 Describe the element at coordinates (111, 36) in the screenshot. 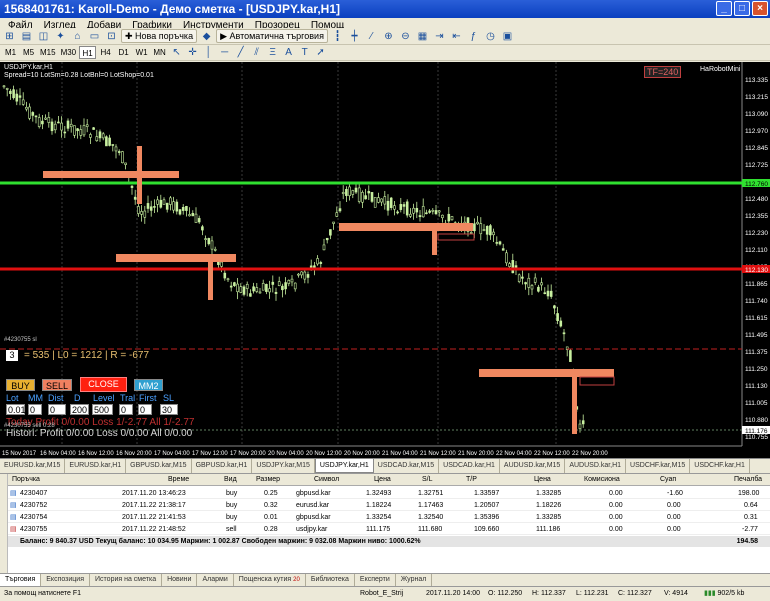

I see `strategy-tester-icon: ⊡` at that location.